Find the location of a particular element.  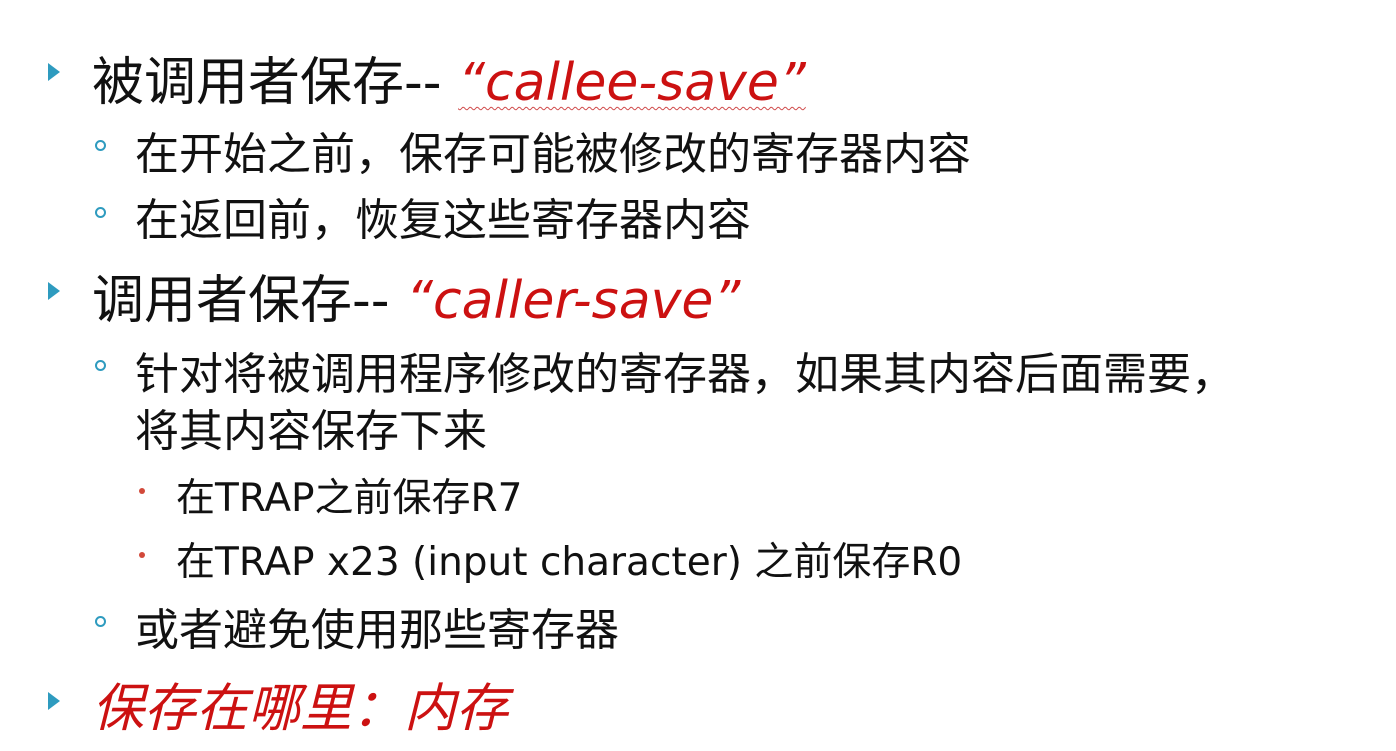

sub-bullet-restore-before-return: 在返回前，恢复这些寄存器内容 is located at coordinates (443, 220).